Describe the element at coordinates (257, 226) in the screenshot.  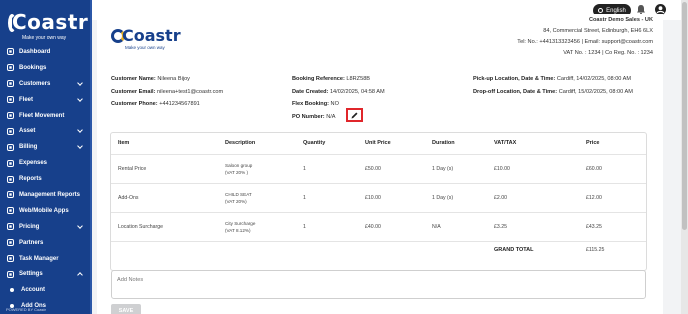
I see `description-cell: City Surcharge (VAT 8.12%)` at that location.